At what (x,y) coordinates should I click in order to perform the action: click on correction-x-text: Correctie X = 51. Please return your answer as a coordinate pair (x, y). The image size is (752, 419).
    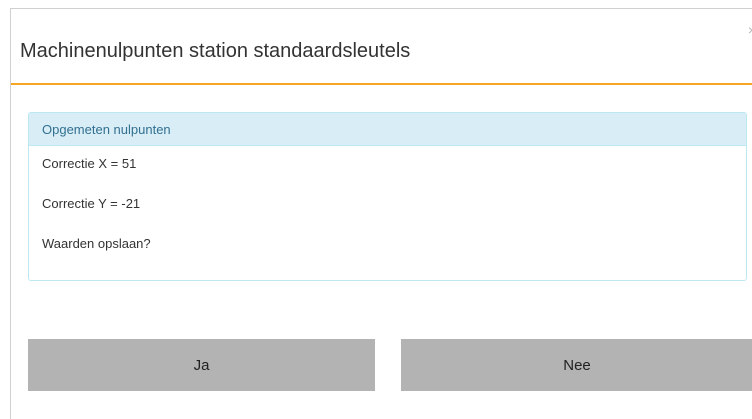
    Looking at the image, I should click on (89, 163).